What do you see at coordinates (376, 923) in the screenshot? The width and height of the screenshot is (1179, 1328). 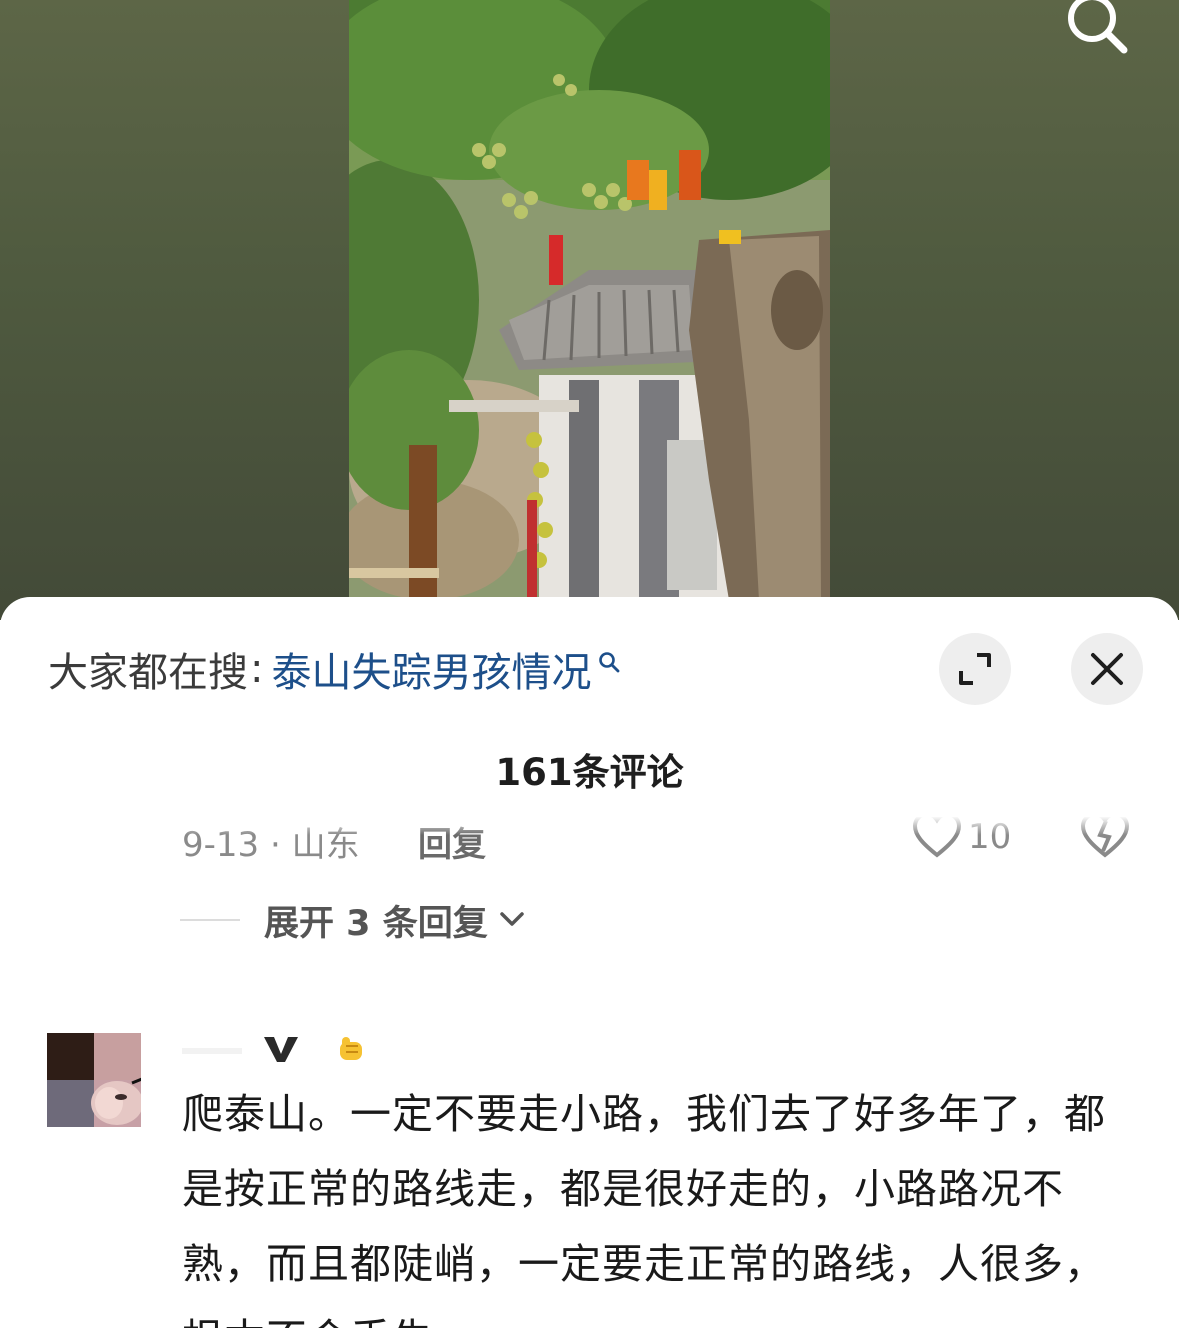 I see `expand-replies-label: 展开 3 条回复` at bounding box center [376, 923].